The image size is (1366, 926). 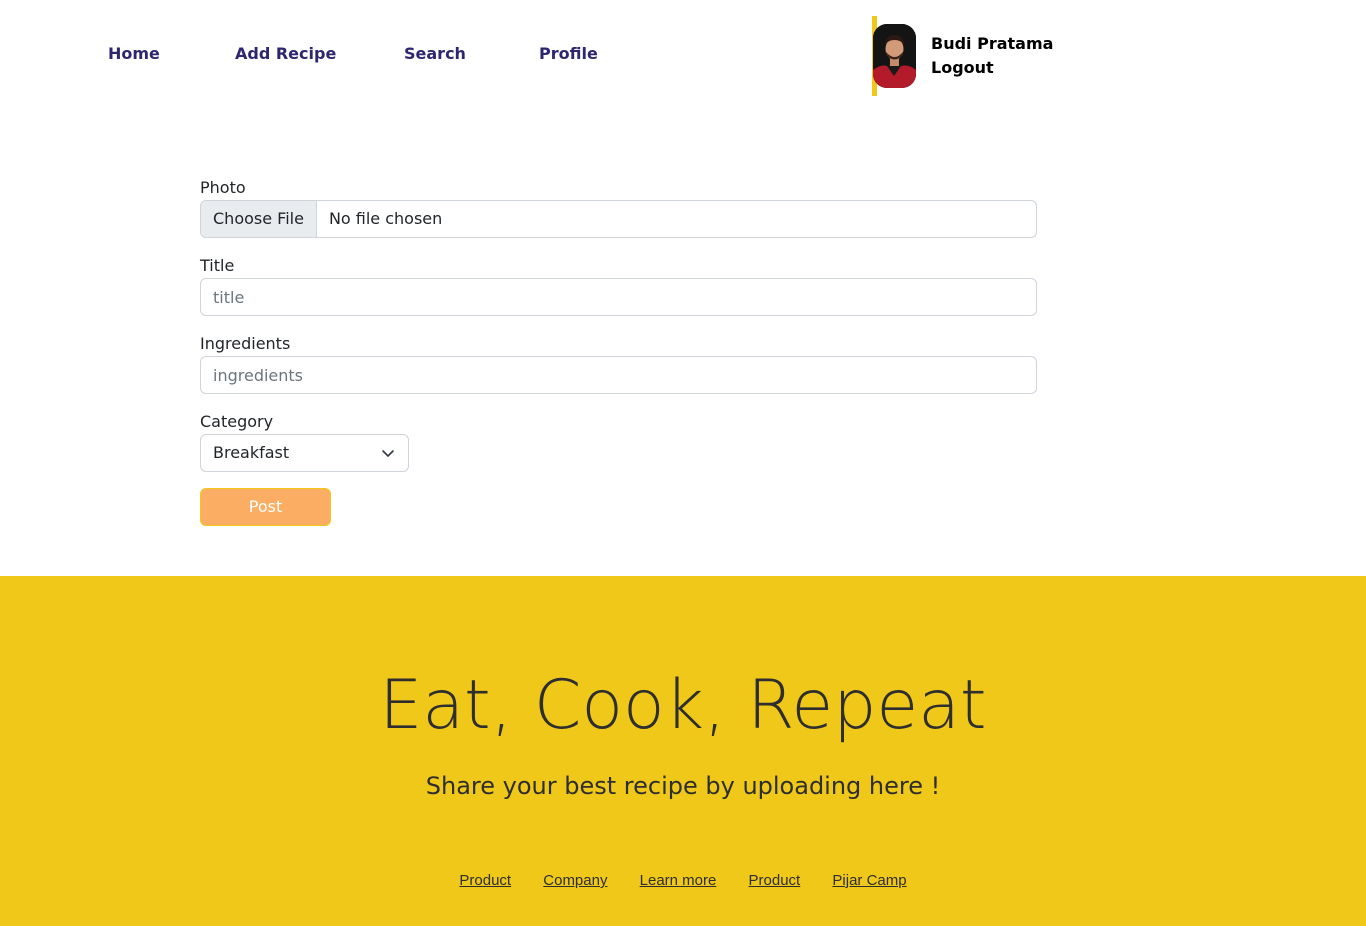 I want to click on avatar-image, so click(x=894, y=56).